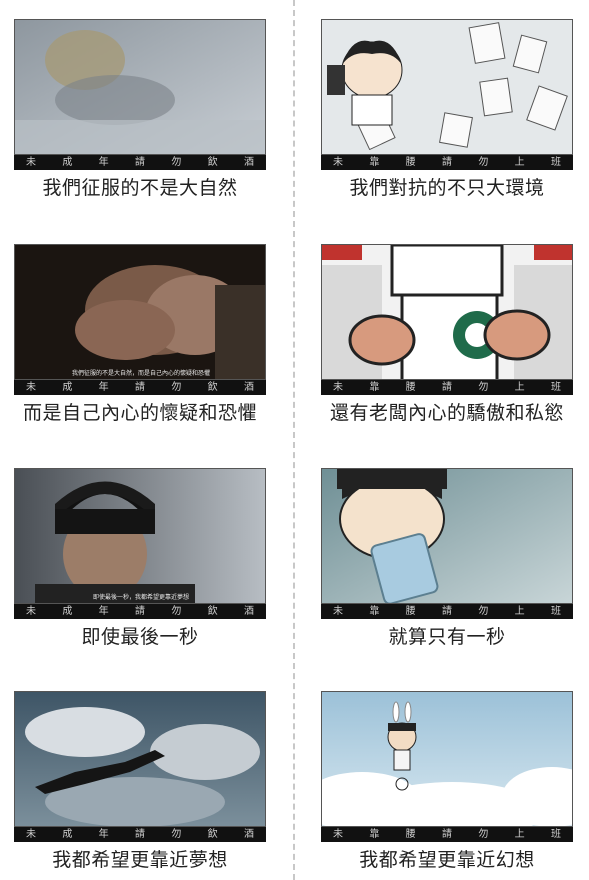 The width and height of the screenshot is (589, 880). Describe the element at coordinates (140, 637) in the screenshot. I see `panel-caption: 即使最後一秒` at that location.